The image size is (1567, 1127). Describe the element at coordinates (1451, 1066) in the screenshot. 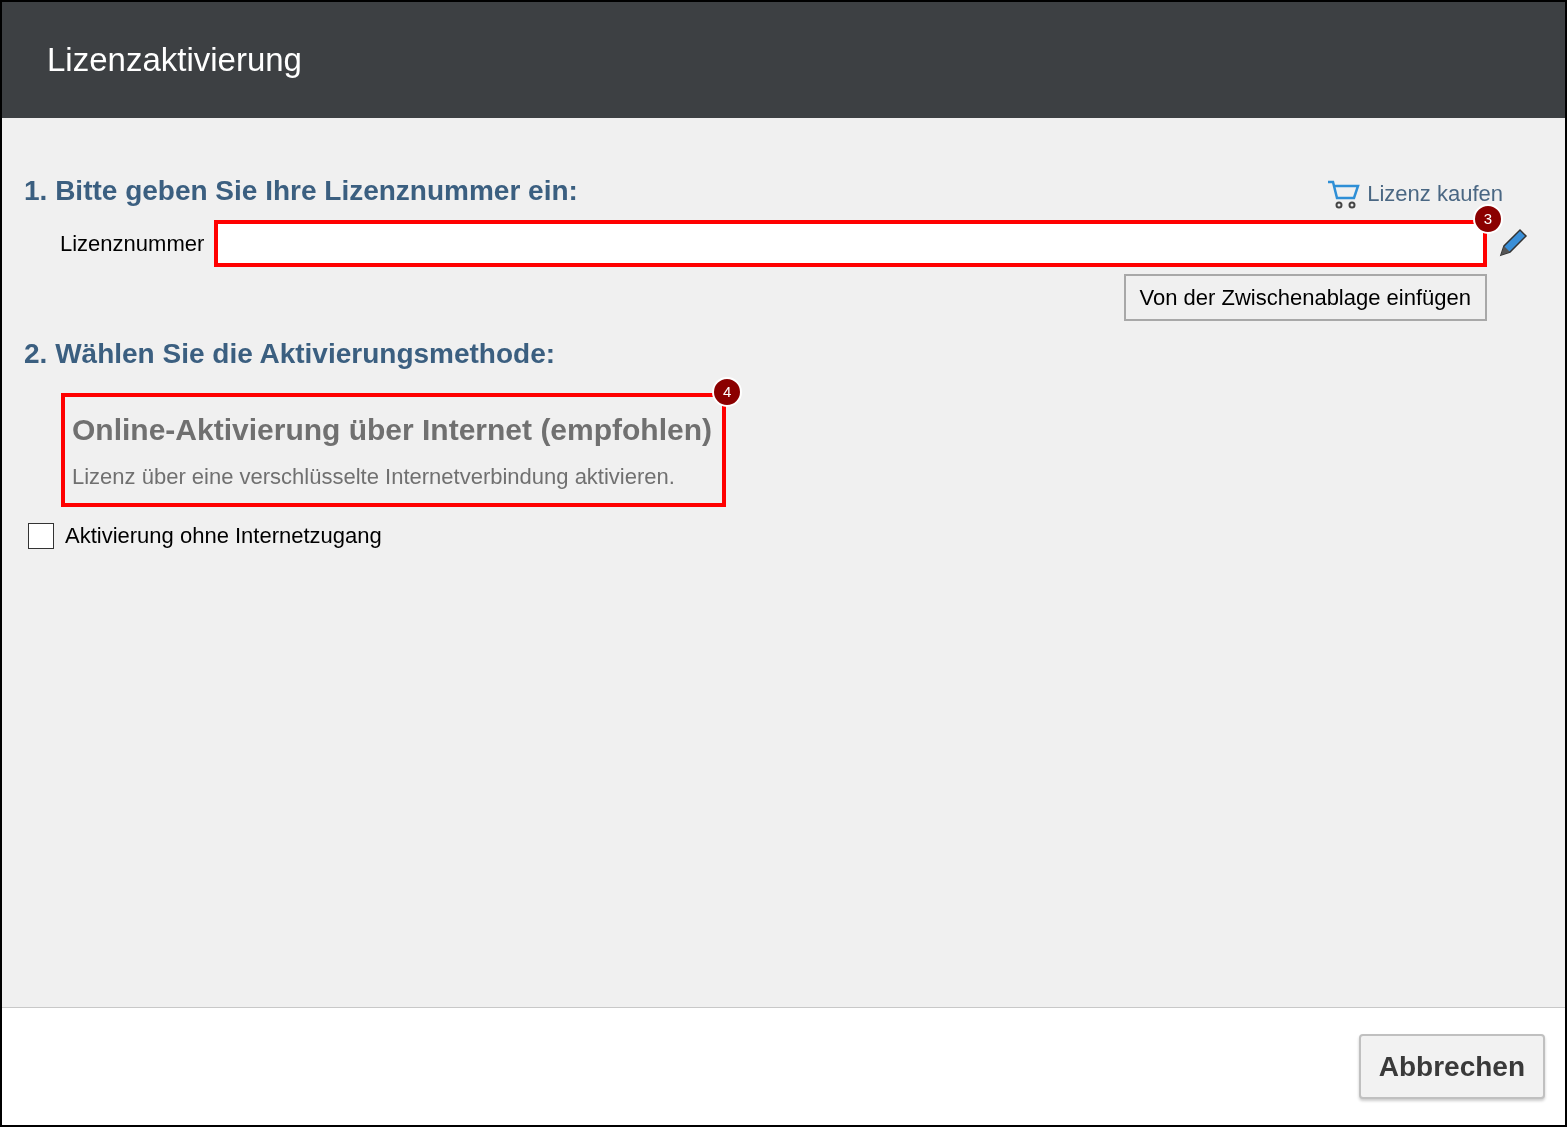

I see `cancel-button: Abbrechen` at that location.